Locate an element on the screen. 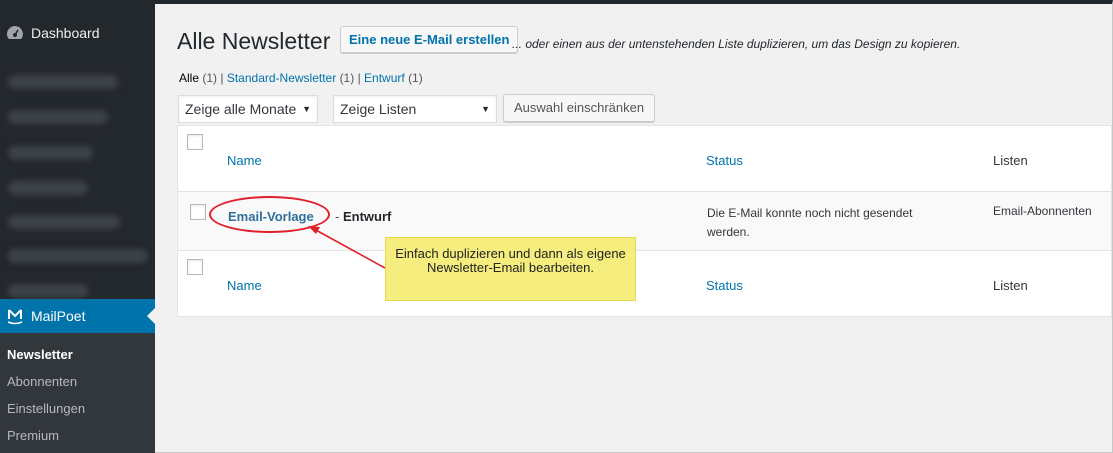 The image size is (1113, 453). current-menu-arrow is located at coordinates (151, 316).